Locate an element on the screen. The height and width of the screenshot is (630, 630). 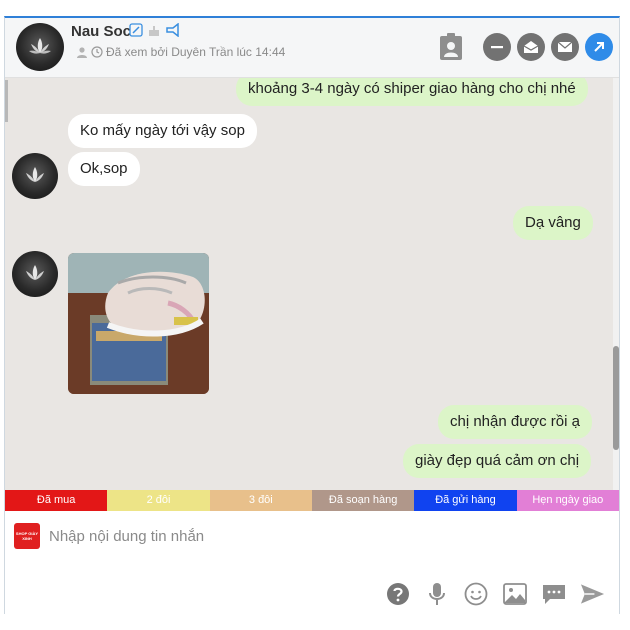
minus-icon is located at coordinates (497, 47).